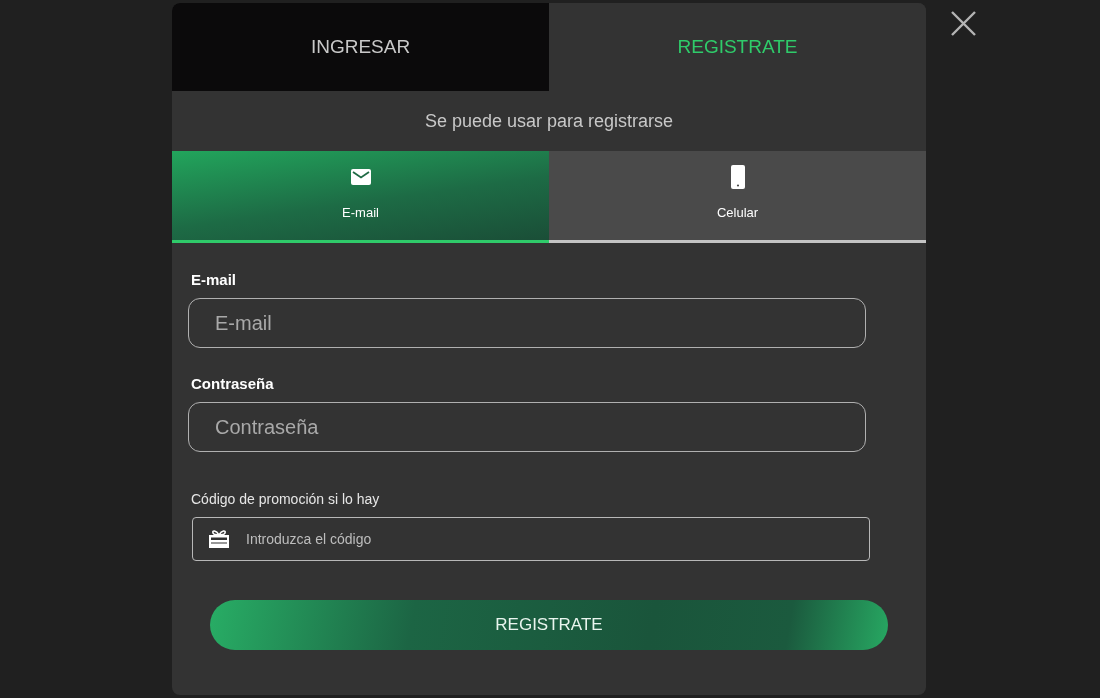 This screenshot has width=1100, height=698. Describe the element at coordinates (549, 121) in the screenshot. I see `register-hint: Se puede usar para registrarse` at that location.